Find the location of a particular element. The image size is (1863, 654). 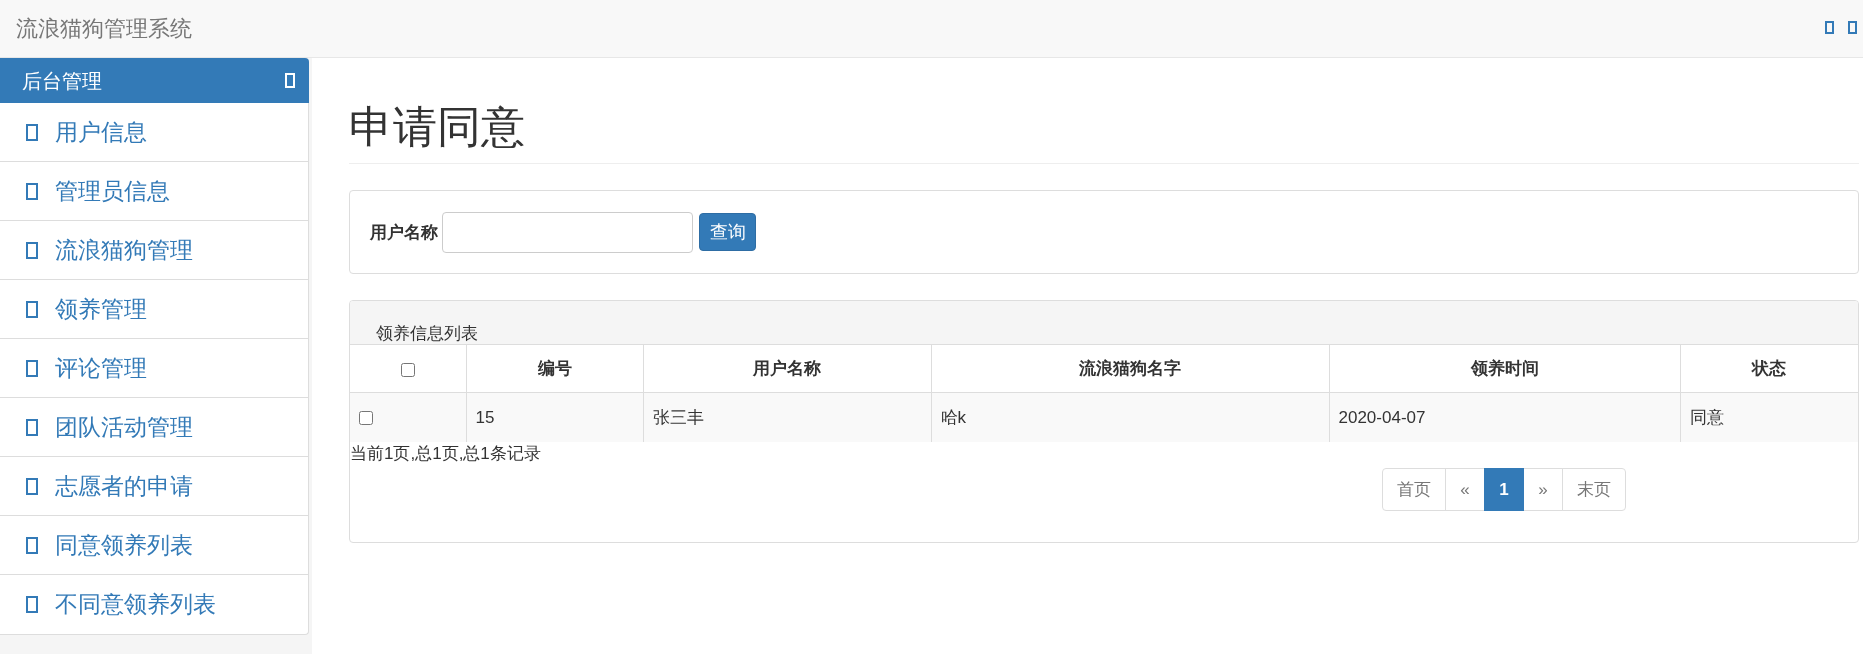

sidebar-link: 流浪猫狗管理 is located at coordinates (154, 250).